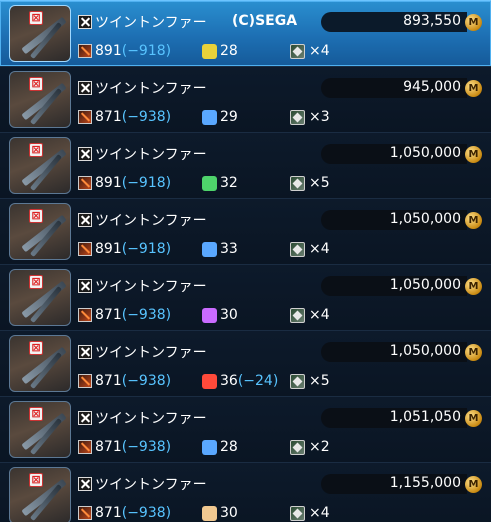 The image size is (491, 522). Describe the element at coordinates (319, 183) in the screenshot. I see `slot-count: ×5` at that location.